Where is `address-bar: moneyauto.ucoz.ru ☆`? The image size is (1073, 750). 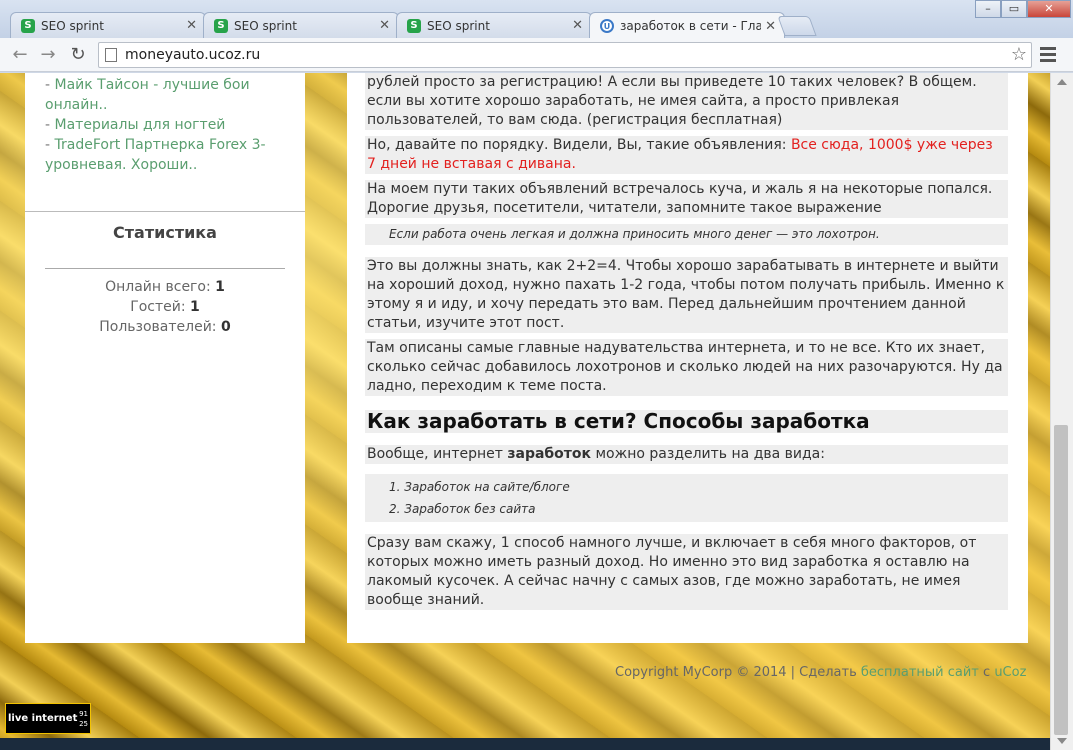
address-bar: moneyauto.ucoz.ru ☆ is located at coordinates (565, 55).